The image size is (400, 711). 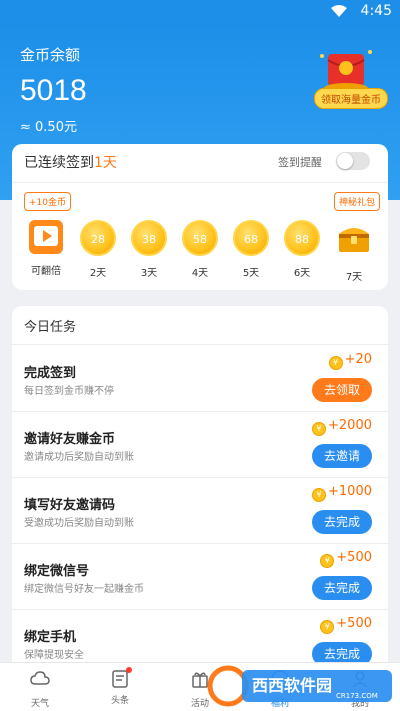 I want to click on task-reward: ¥ +1000, so click(x=342, y=493).